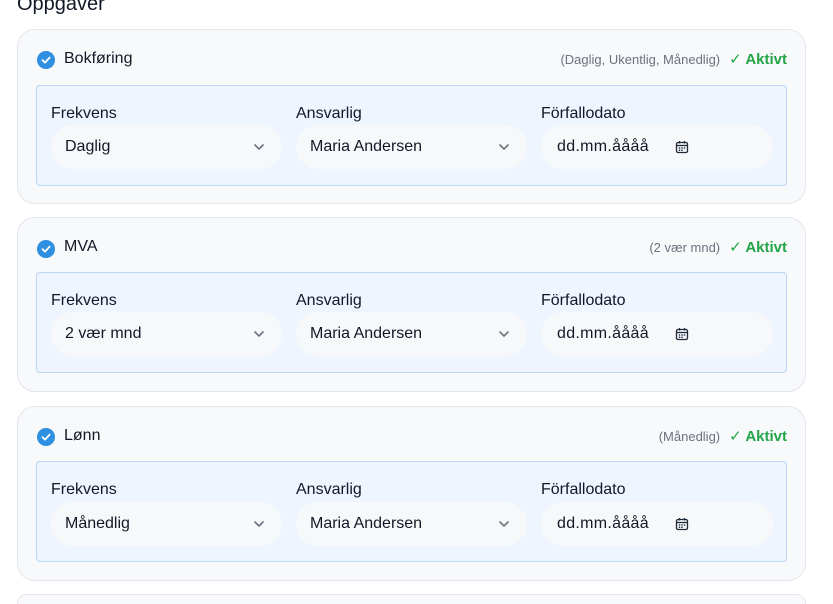  Describe the element at coordinates (723, 436) in the screenshot. I see `task-header-meta: (Månedlig) ✓ Aktivt` at that location.